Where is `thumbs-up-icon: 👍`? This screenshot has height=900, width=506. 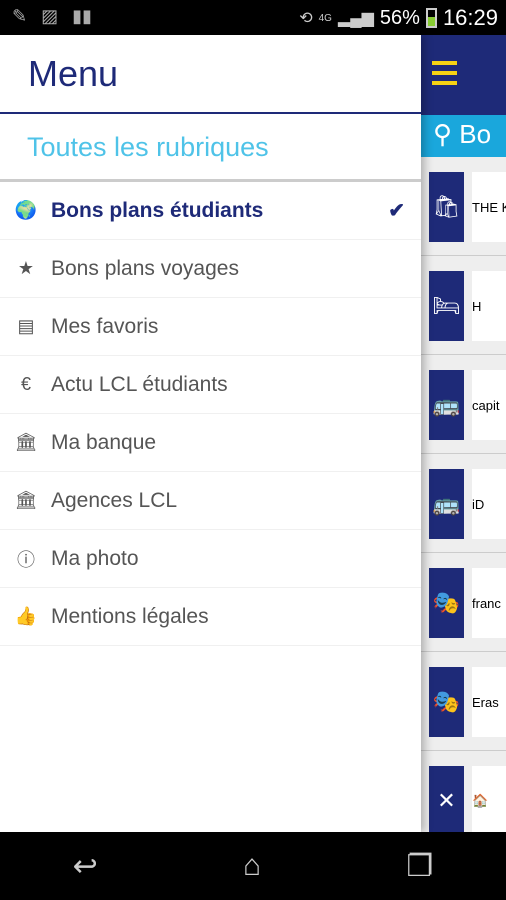
thumbs-up-icon: 👍 is located at coordinates (26, 616).